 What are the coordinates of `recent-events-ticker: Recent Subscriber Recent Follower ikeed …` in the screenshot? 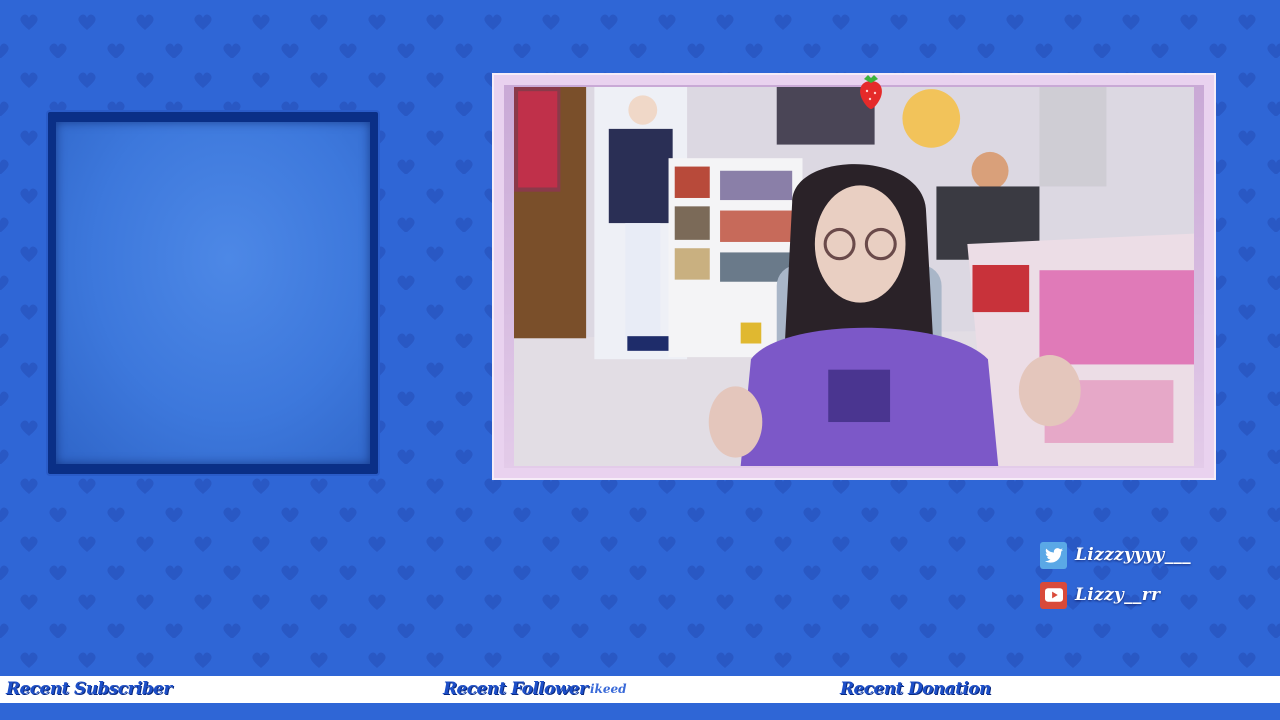 It's located at (640, 689).